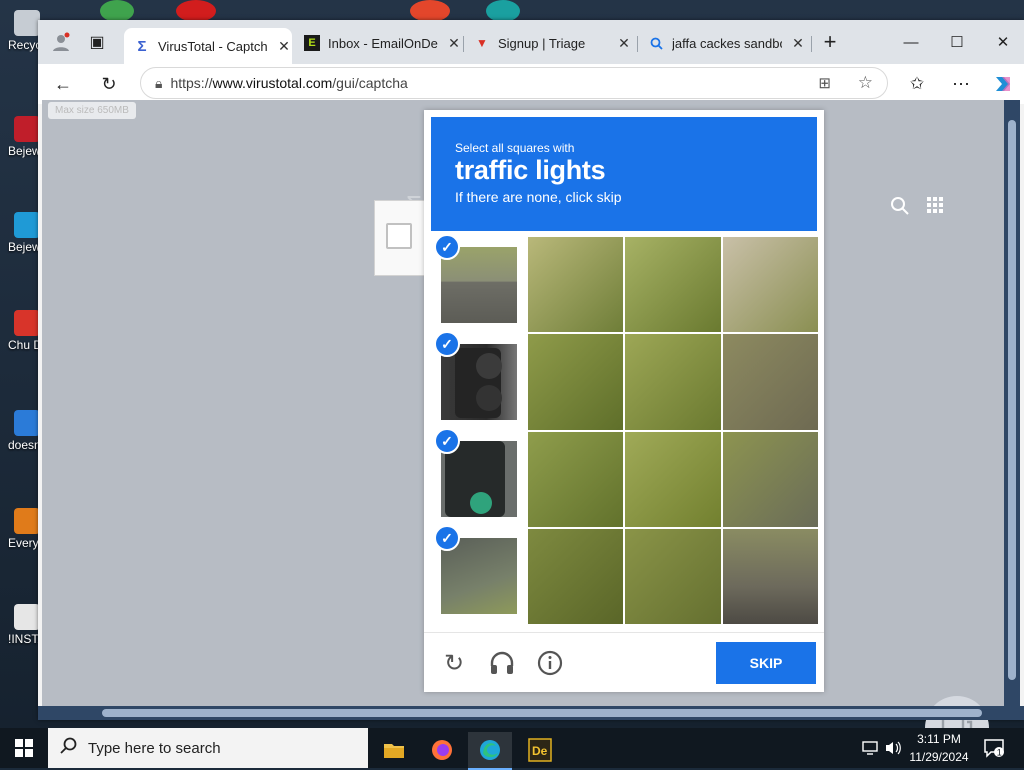  What do you see at coordinates (502, 663) in the screenshot?
I see `audio-headphones-icon` at bounding box center [502, 663].